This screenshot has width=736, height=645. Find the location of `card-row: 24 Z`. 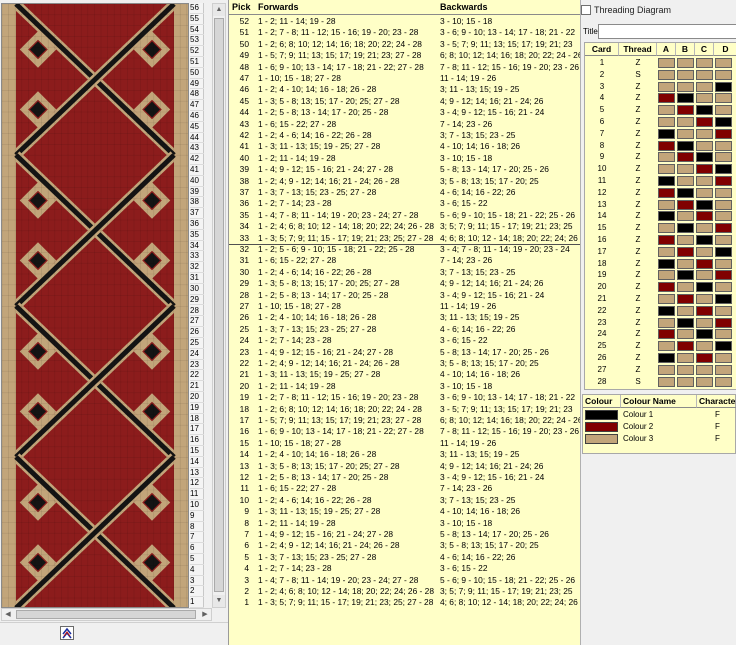

card-row: 24 Z is located at coordinates (660, 334).